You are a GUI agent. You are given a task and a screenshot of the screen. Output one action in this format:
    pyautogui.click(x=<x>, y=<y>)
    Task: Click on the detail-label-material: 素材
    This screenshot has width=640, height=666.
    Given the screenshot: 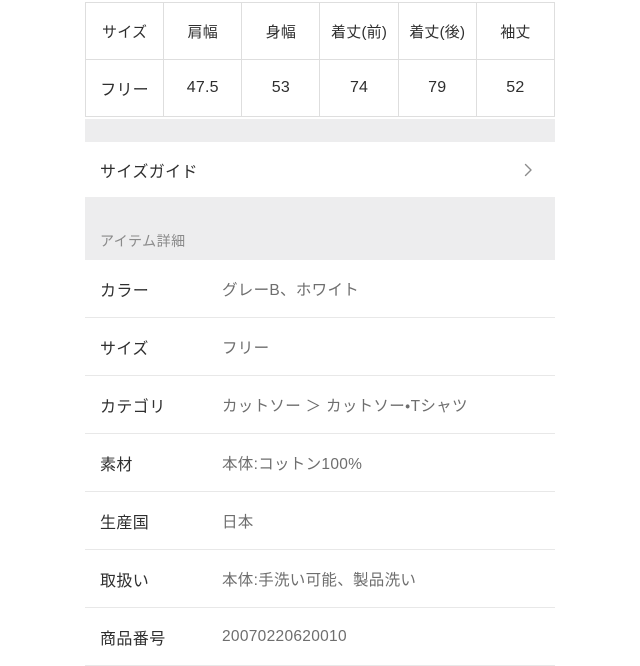 What is the action you would take?
    pyautogui.click(x=116, y=465)
    